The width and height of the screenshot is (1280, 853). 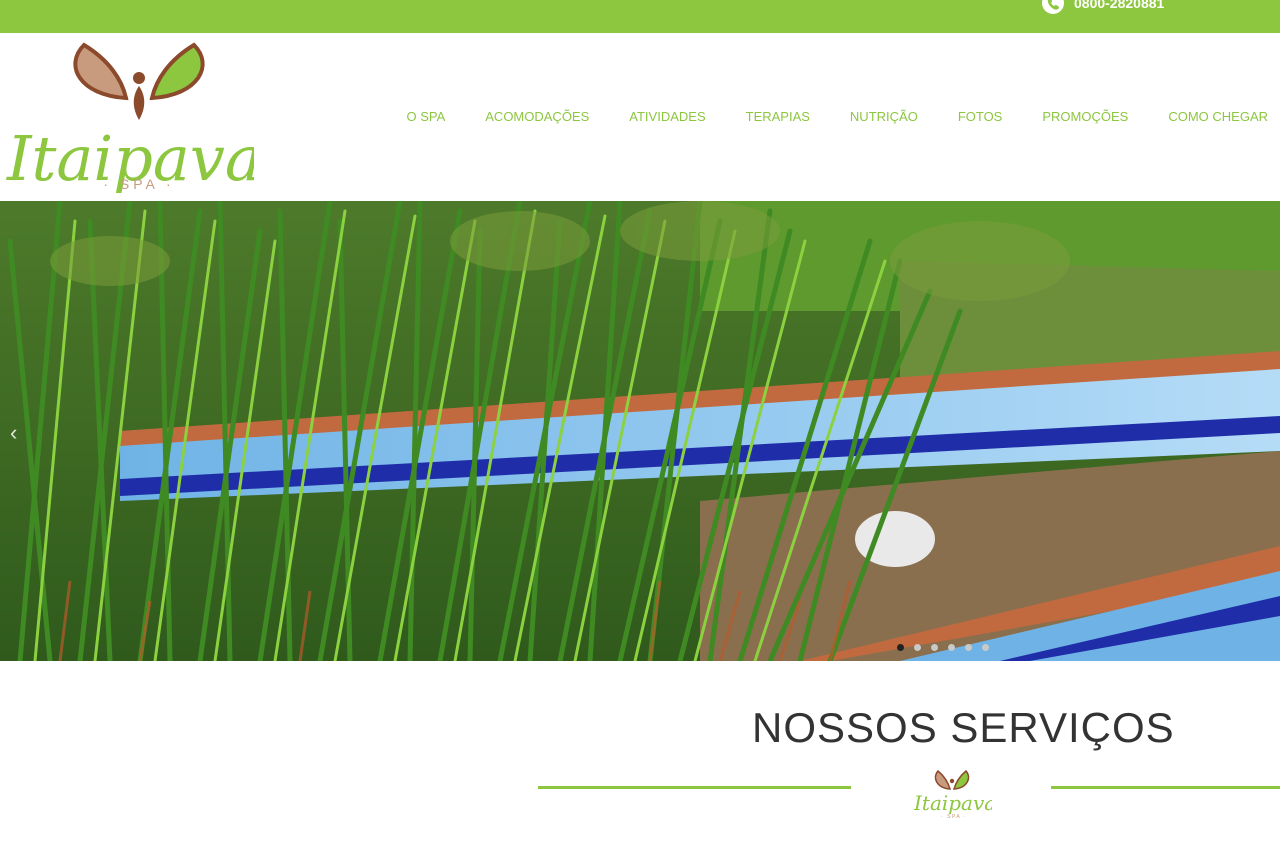 What do you see at coordinates (1210, 117) in the screenshot?
I see `nav-item-como-chegar: COMO CHEGAR` at bounding box center [1210, 117].